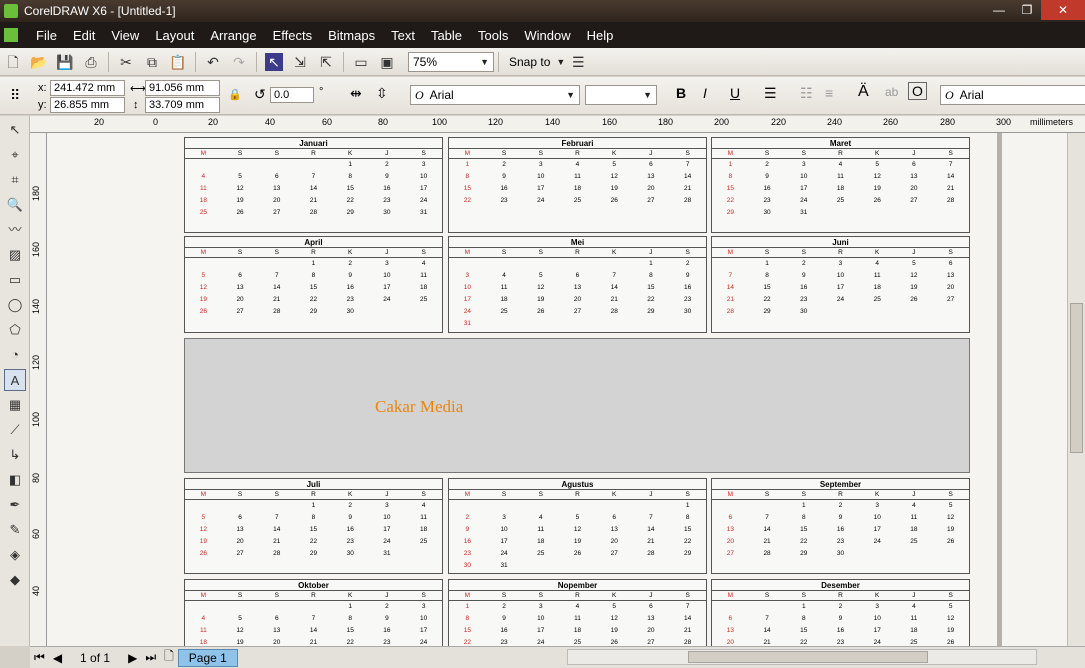  Describe the element at coordinates (15, 130) in the screenshot. I see `pick-tool-icon: ↖` at that location.